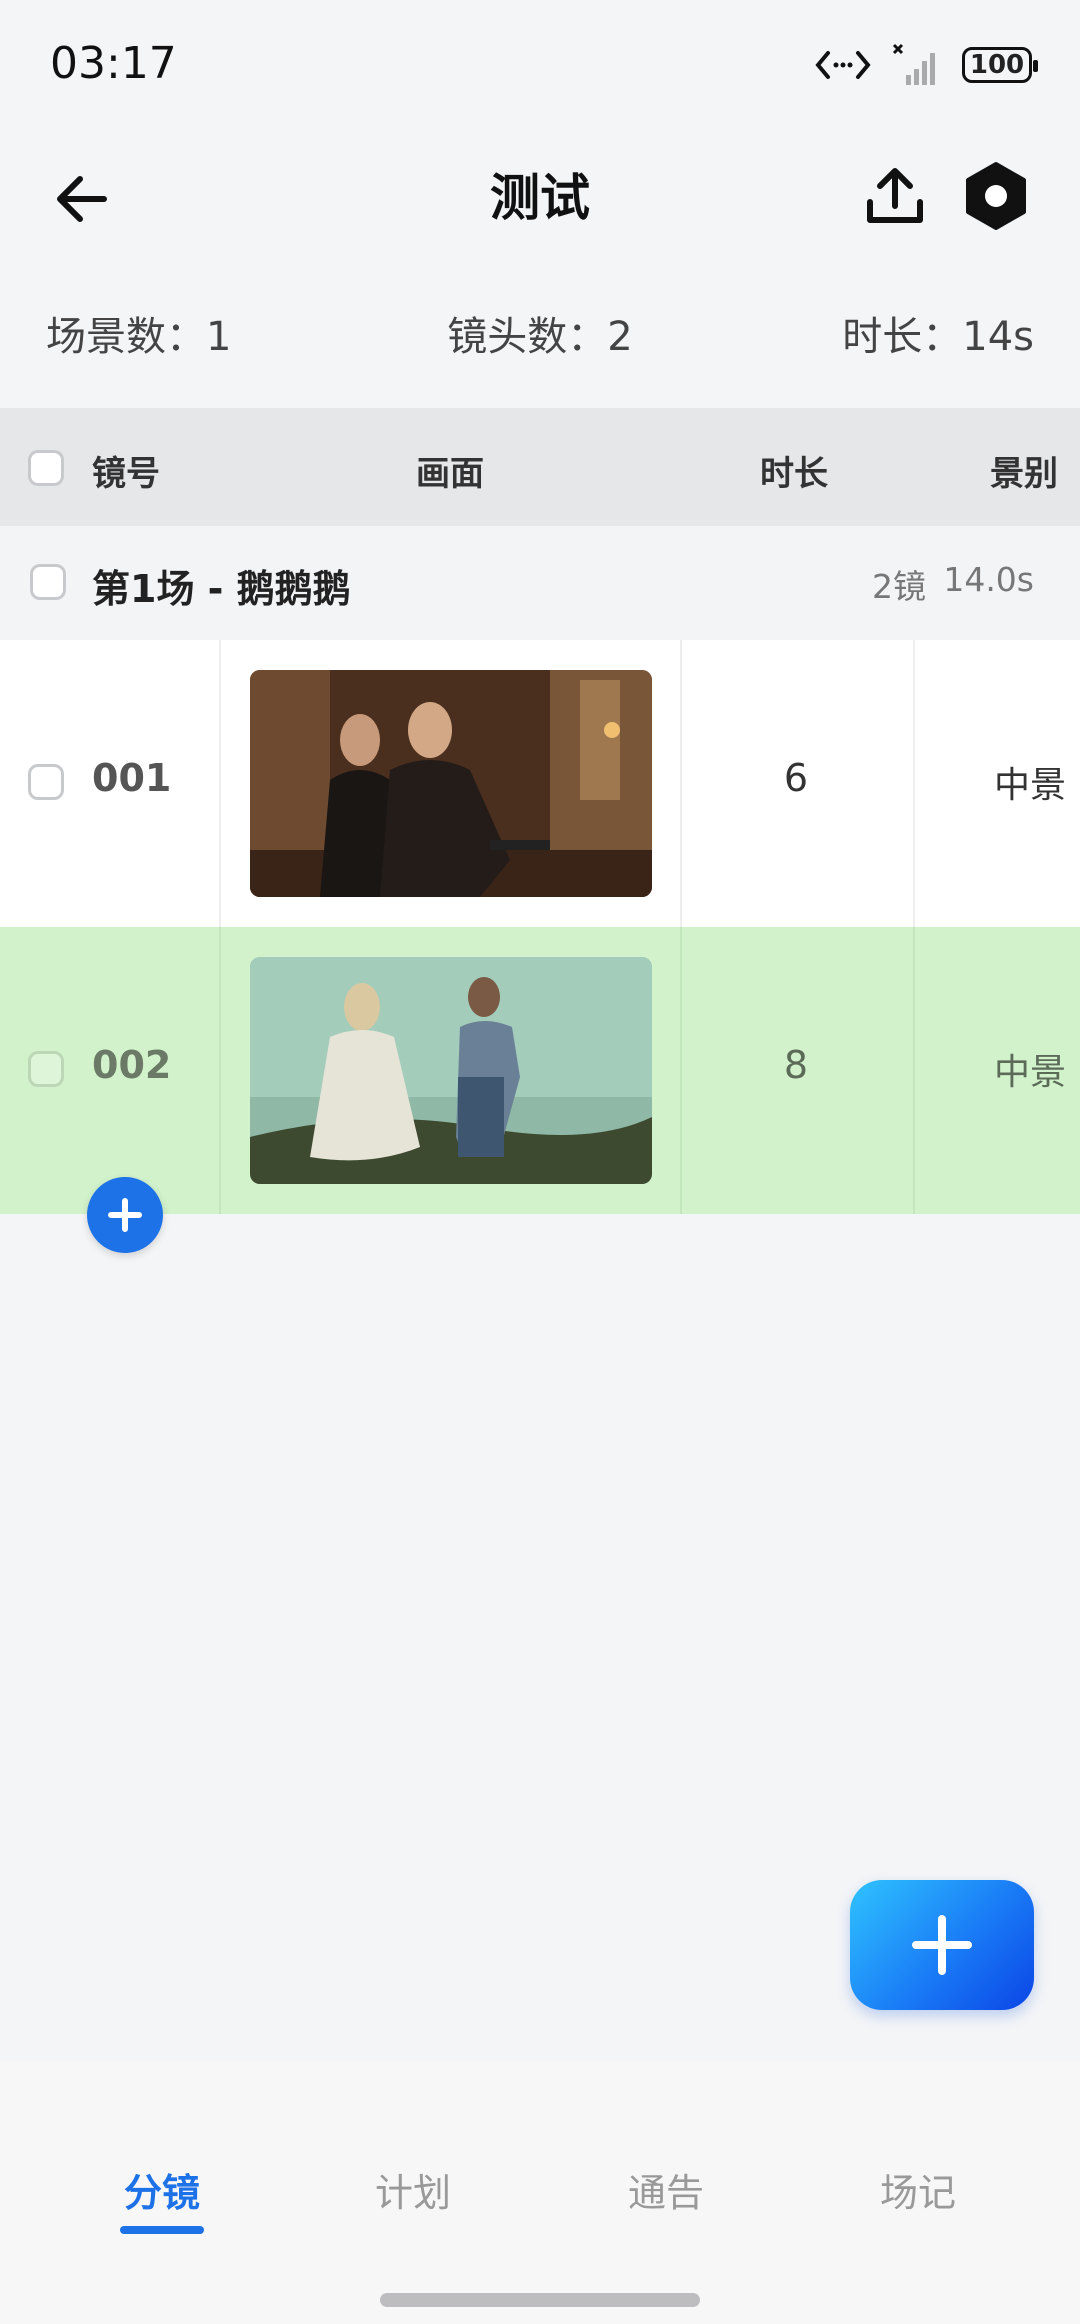 This screenshot has height=2324, width=1080. What do you see at coordinates (540, 583) in the screenshot?
I see `scene-group-row: 第1场 - 鹅鹅鹅 2镜 14.0s` at bounding box center [540, 583].